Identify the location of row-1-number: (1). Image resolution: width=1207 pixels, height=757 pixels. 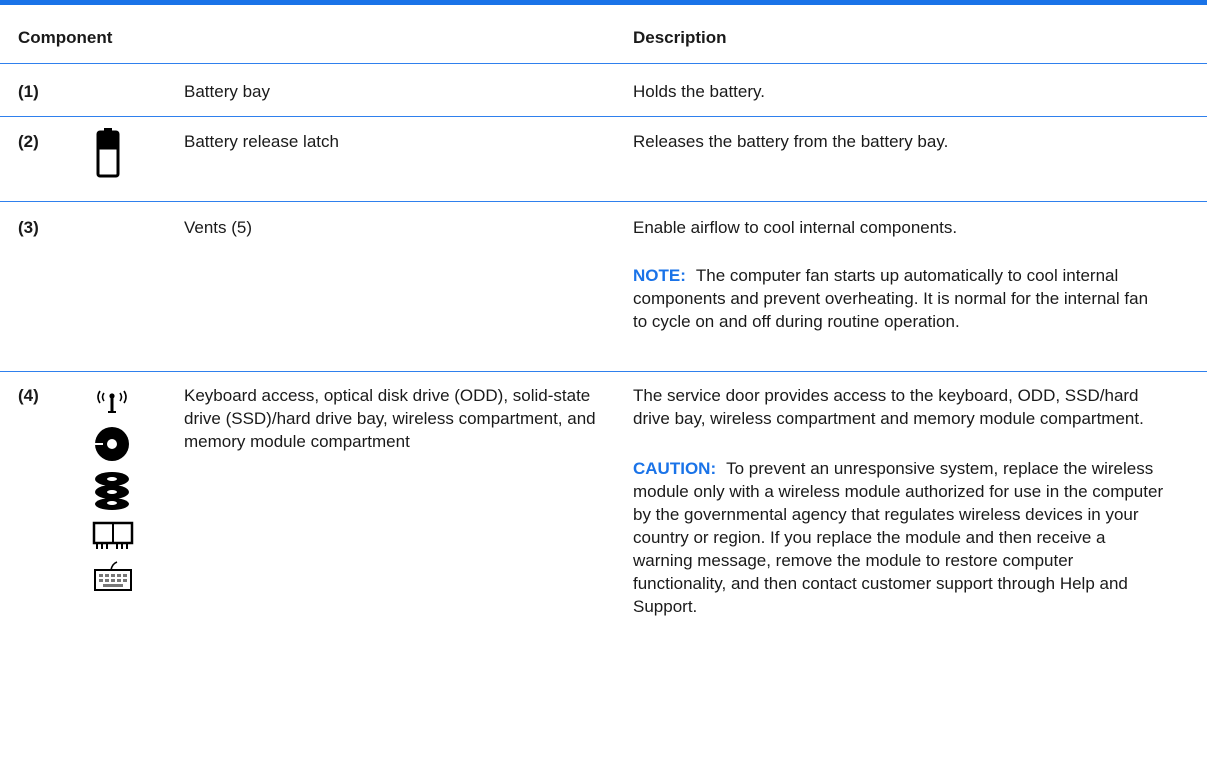
(28, 91).